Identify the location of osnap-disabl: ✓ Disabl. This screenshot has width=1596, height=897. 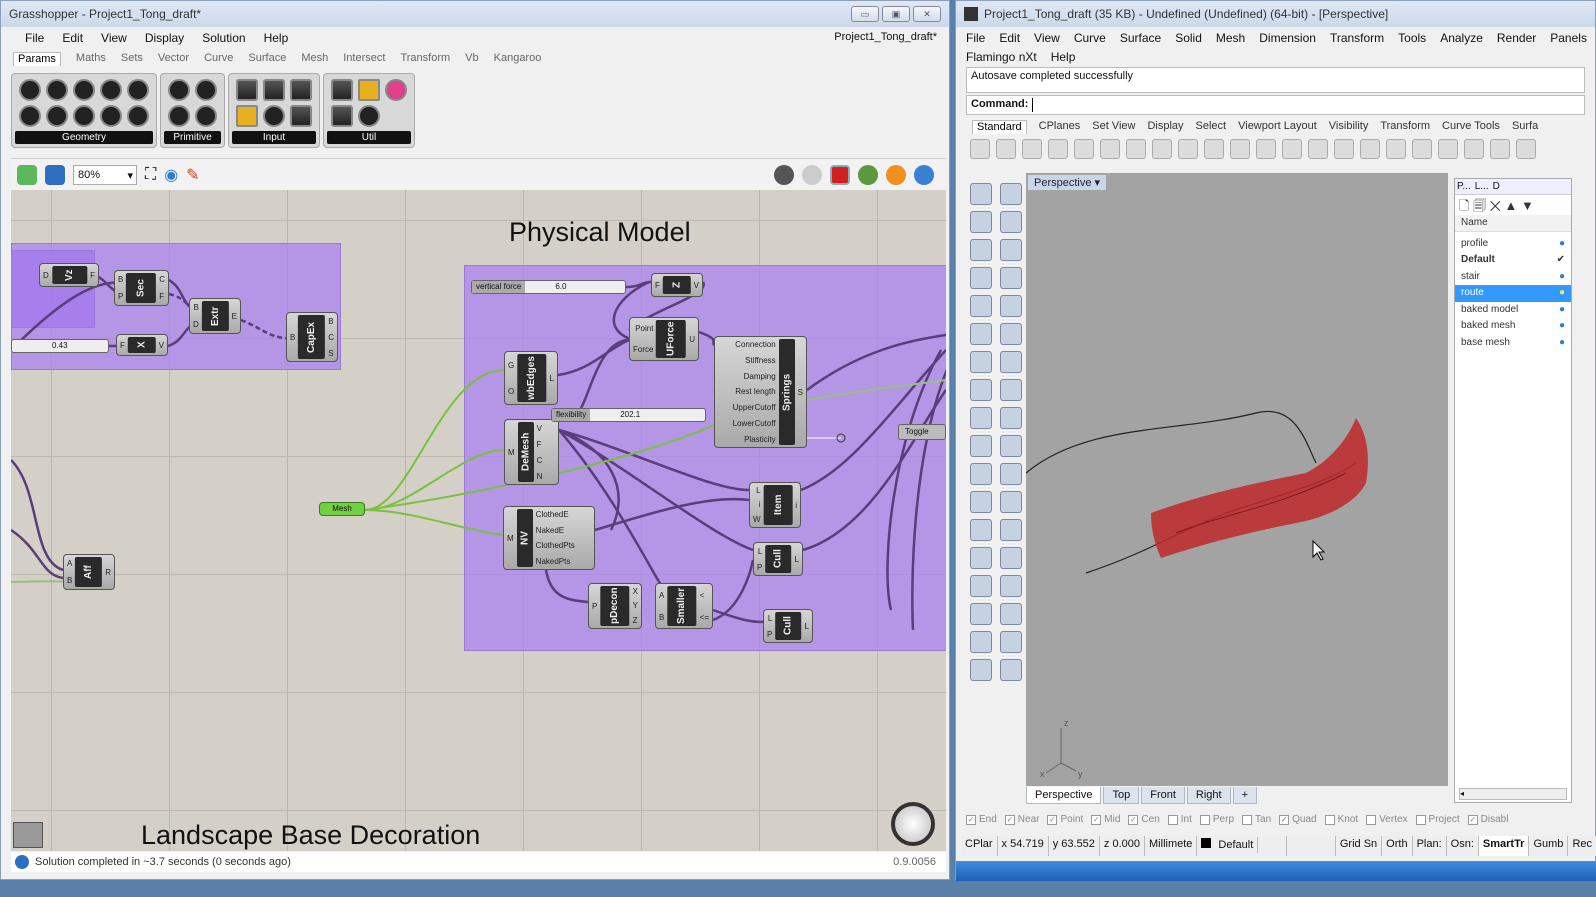
(1487, 819).